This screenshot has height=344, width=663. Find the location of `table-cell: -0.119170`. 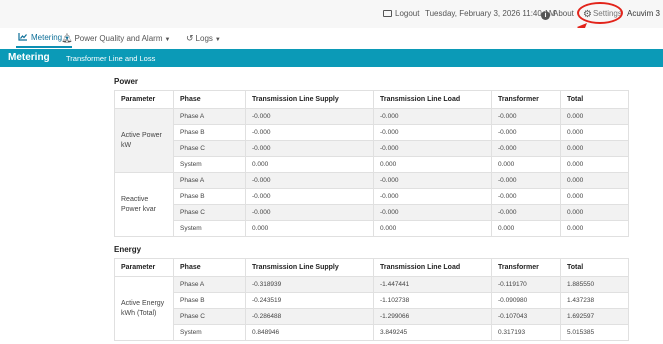

table-cell: -0.119170 is located at coordinates (526, 284).